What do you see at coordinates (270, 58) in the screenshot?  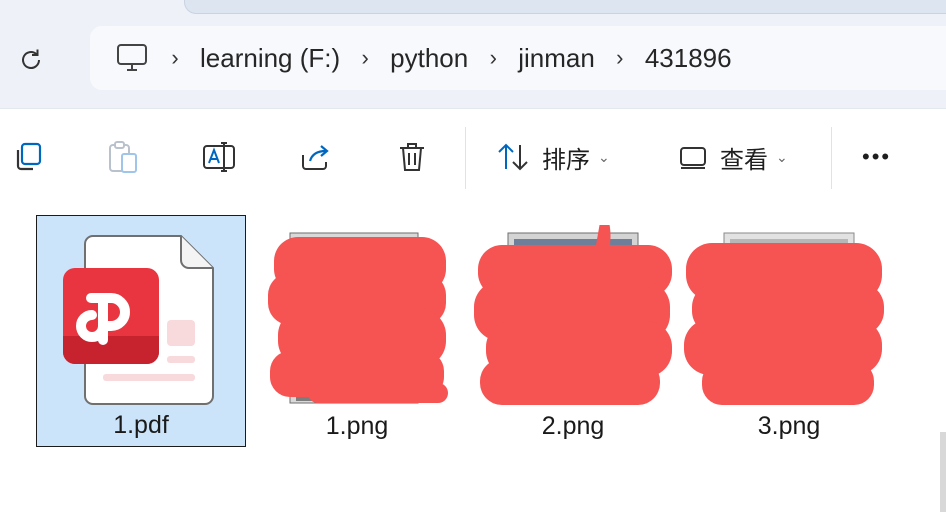 I see `breadcrumb-learning: learning (F:)` at bounding box center [270, 58].